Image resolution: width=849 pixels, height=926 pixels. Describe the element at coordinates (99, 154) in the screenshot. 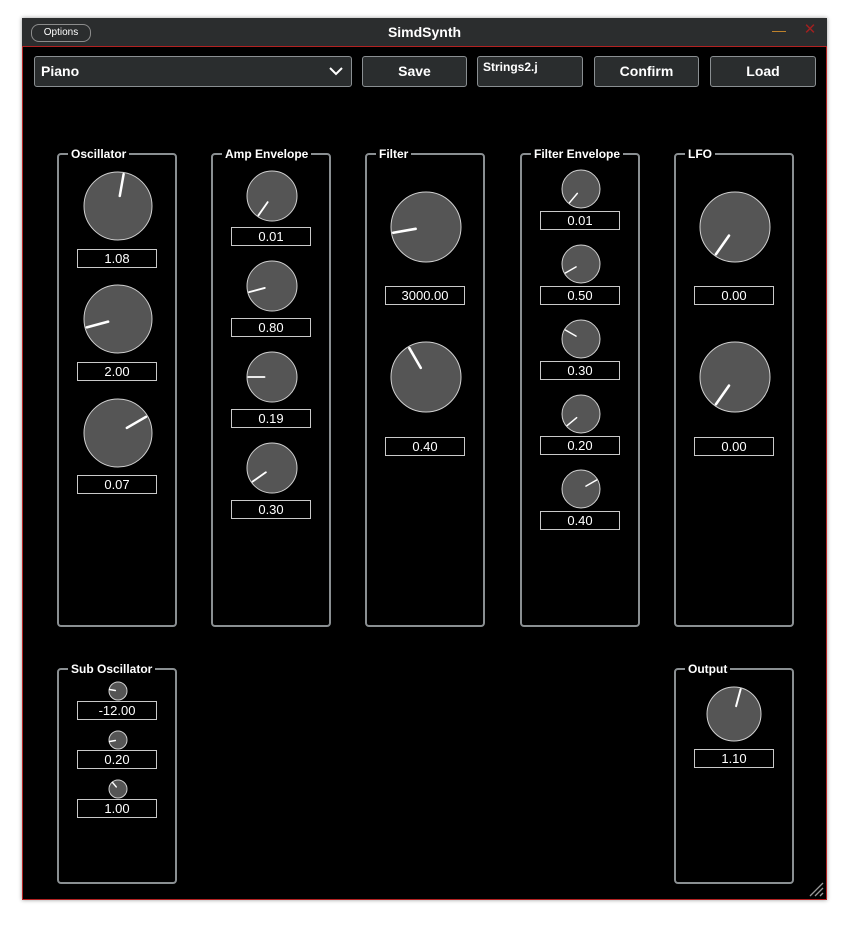

I see `oscillator-label: Oscillator` at that location.